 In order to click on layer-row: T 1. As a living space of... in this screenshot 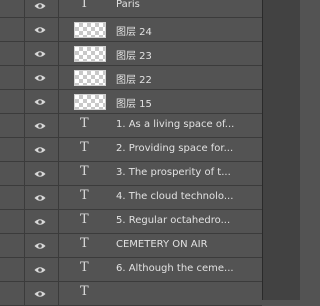, I will do `click(131, 126)`.